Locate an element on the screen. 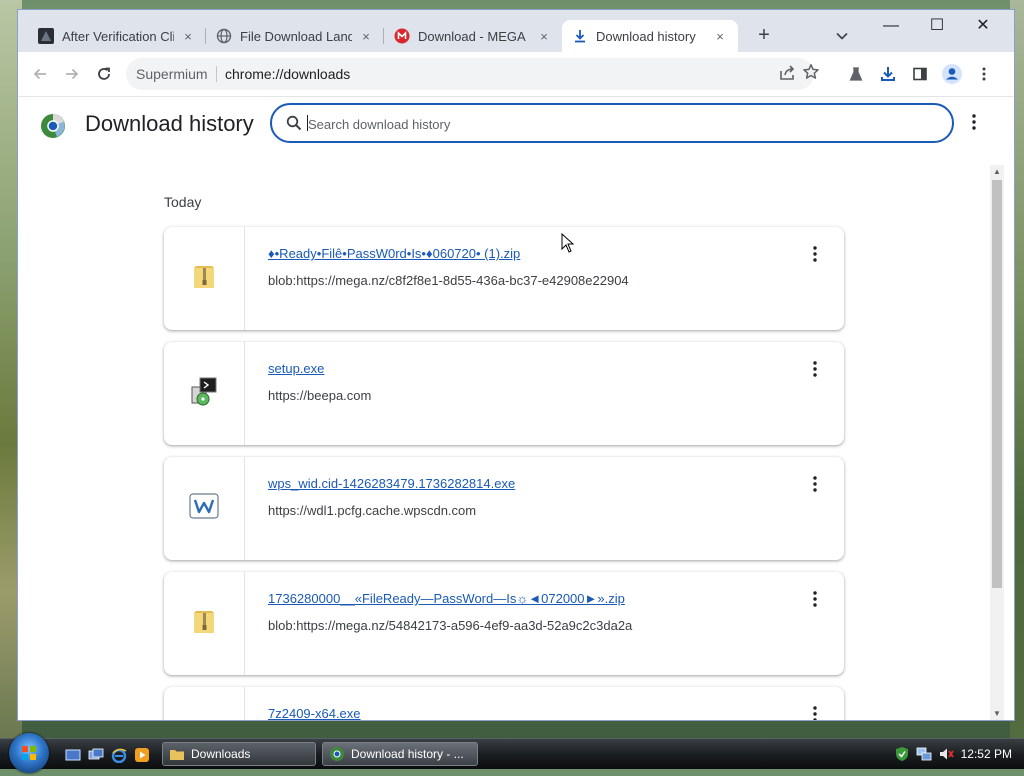  site-chip: Supermium is located at coordinates (172, 74).